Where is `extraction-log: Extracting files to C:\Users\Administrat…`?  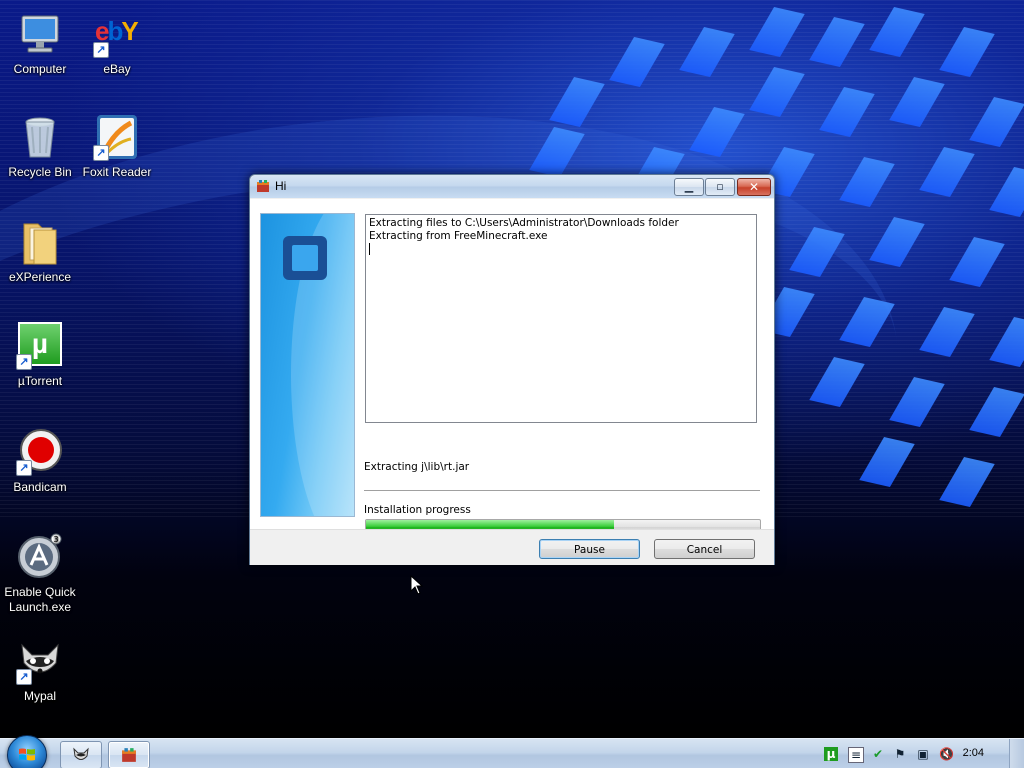 extraction-log: Extracting files to C:\Users\Administrat… is located at coordinates (561, 318).